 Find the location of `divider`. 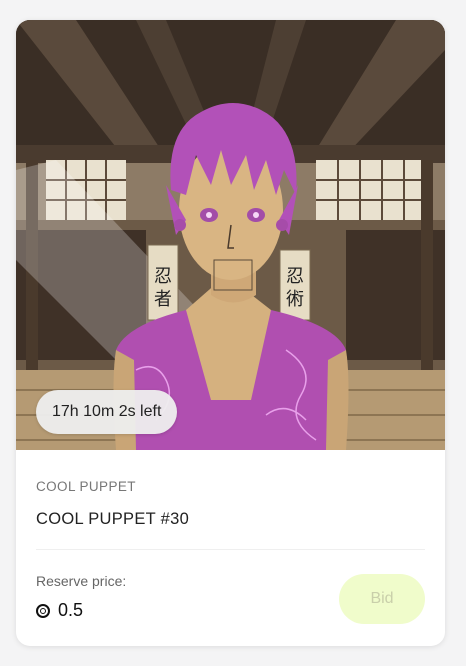

divider is located at coordinates (230, 549).